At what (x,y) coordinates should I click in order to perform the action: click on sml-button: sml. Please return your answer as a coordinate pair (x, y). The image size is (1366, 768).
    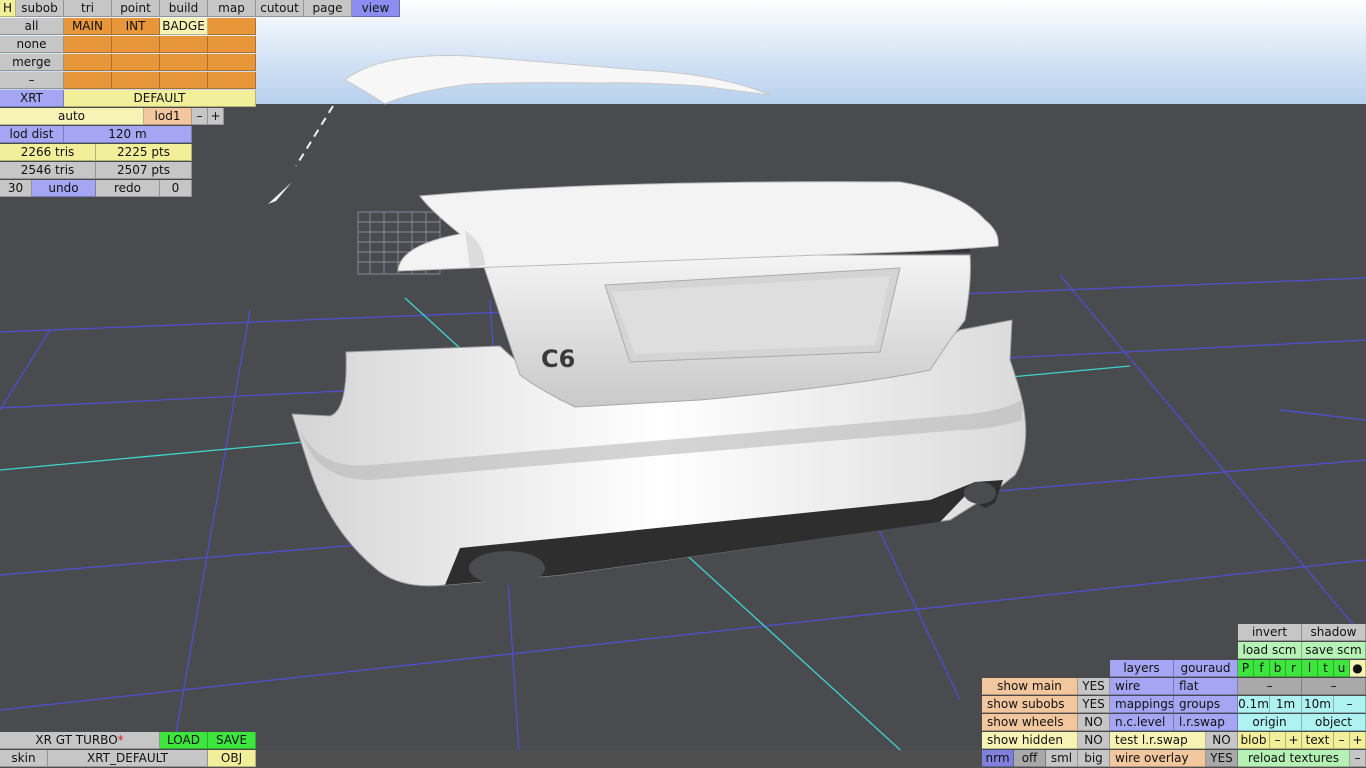
    Looking at the image, I should click on (1062, 758).